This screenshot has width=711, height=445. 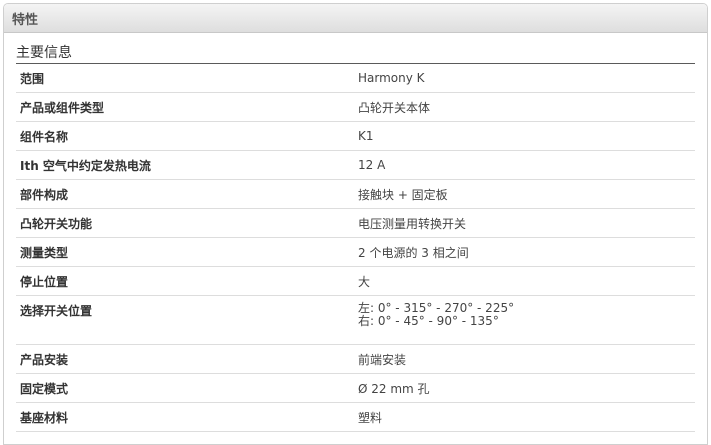 What do you see at coordinates (187, 388) in the screenshot?
I see `row-label: 固定模式` at bounding box center [187, 388].